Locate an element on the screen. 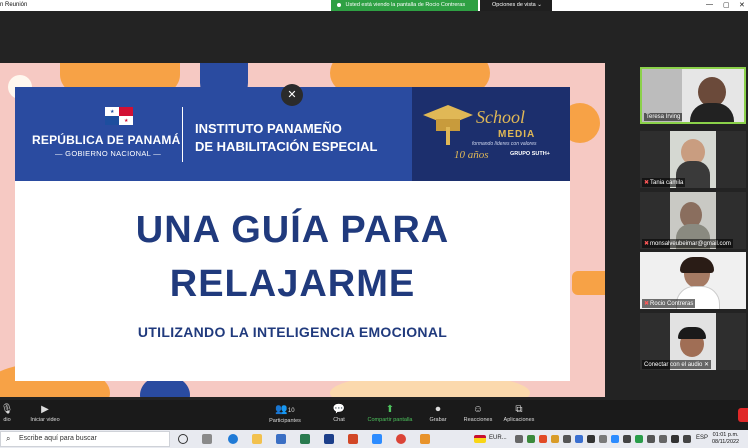  hair-shape is located at coordinates (697, 265).